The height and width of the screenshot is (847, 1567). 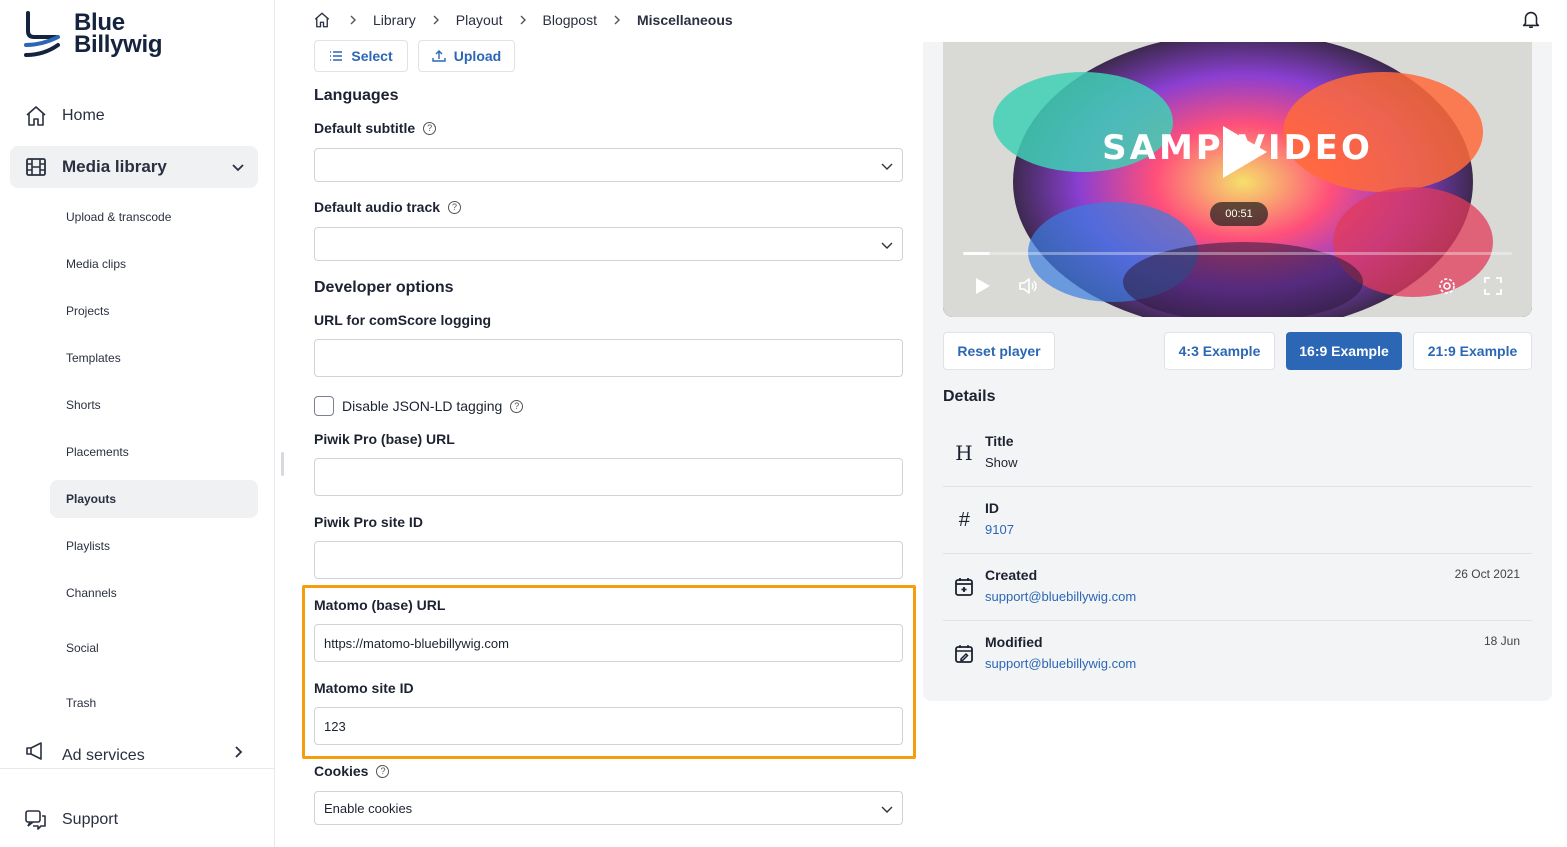 I want to click on cookies-select: Enable cookies, so click(x=608, y=808).